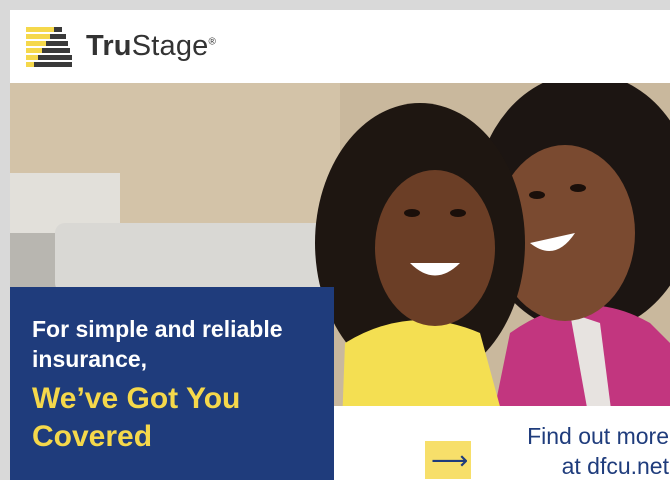  I want to click on ad-tagline: For simple and reliable insurance,, so click(157, 344).